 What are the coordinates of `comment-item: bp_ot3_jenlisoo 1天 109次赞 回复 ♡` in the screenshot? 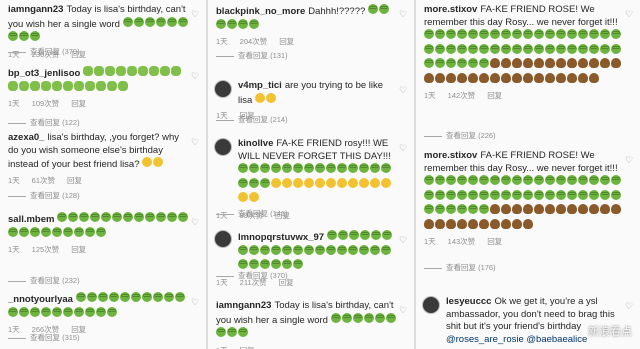 It's located at (103, 88).